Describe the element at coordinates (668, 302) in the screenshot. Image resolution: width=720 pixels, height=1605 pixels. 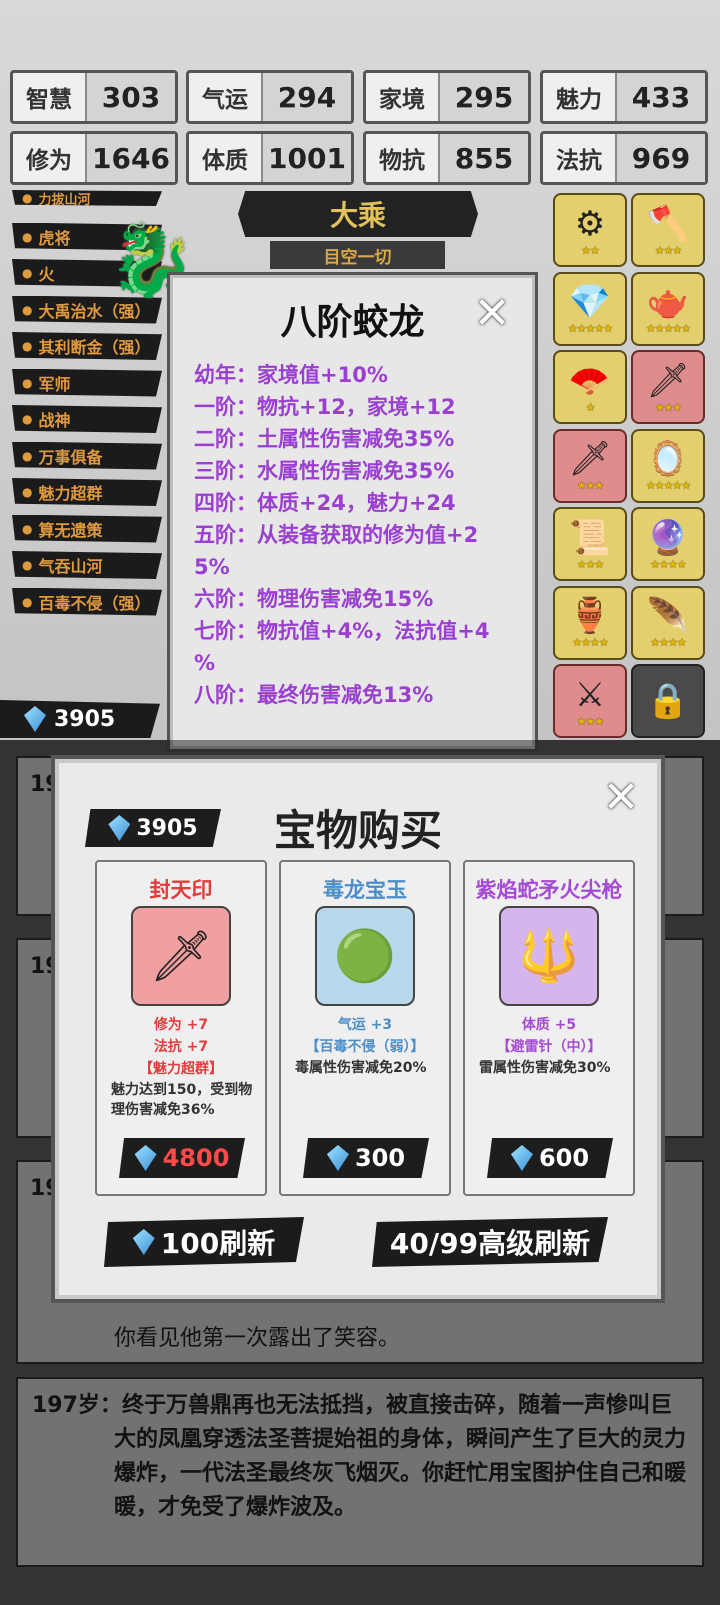
I see `equipment-icon: 🫖` at that location.